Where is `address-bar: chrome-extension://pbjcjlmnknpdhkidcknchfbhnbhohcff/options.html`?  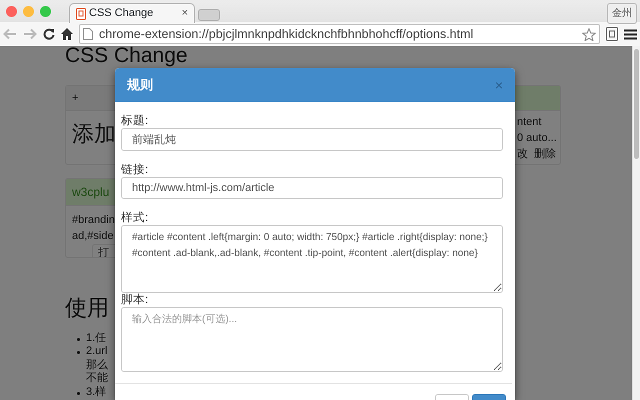 address-bar: chrome-extension://pbjcjlmnknpdhkidcknchfbhnbhohcff/options.html is located at coordinates (339, 34).